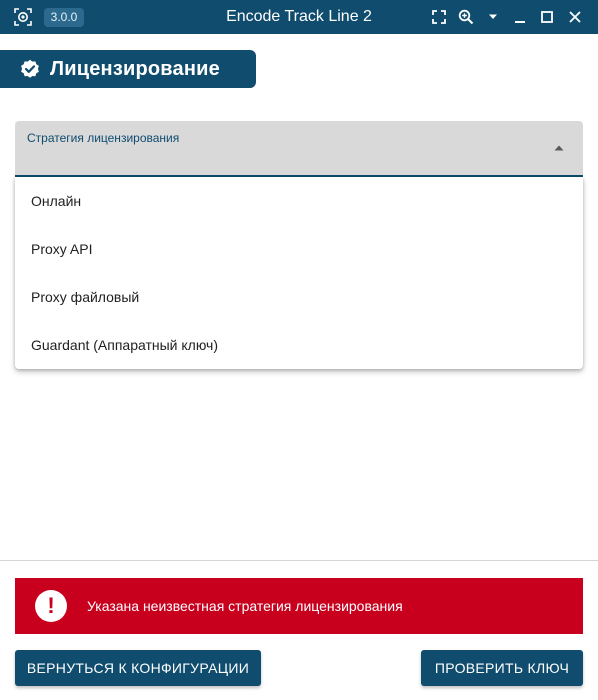 Image resolution: width=598 pixels, height=700 pixels. What do you see at coordinates (23, 17) in the screenshot?
I see `app-logo-icon` at bounding box center [23, 17].